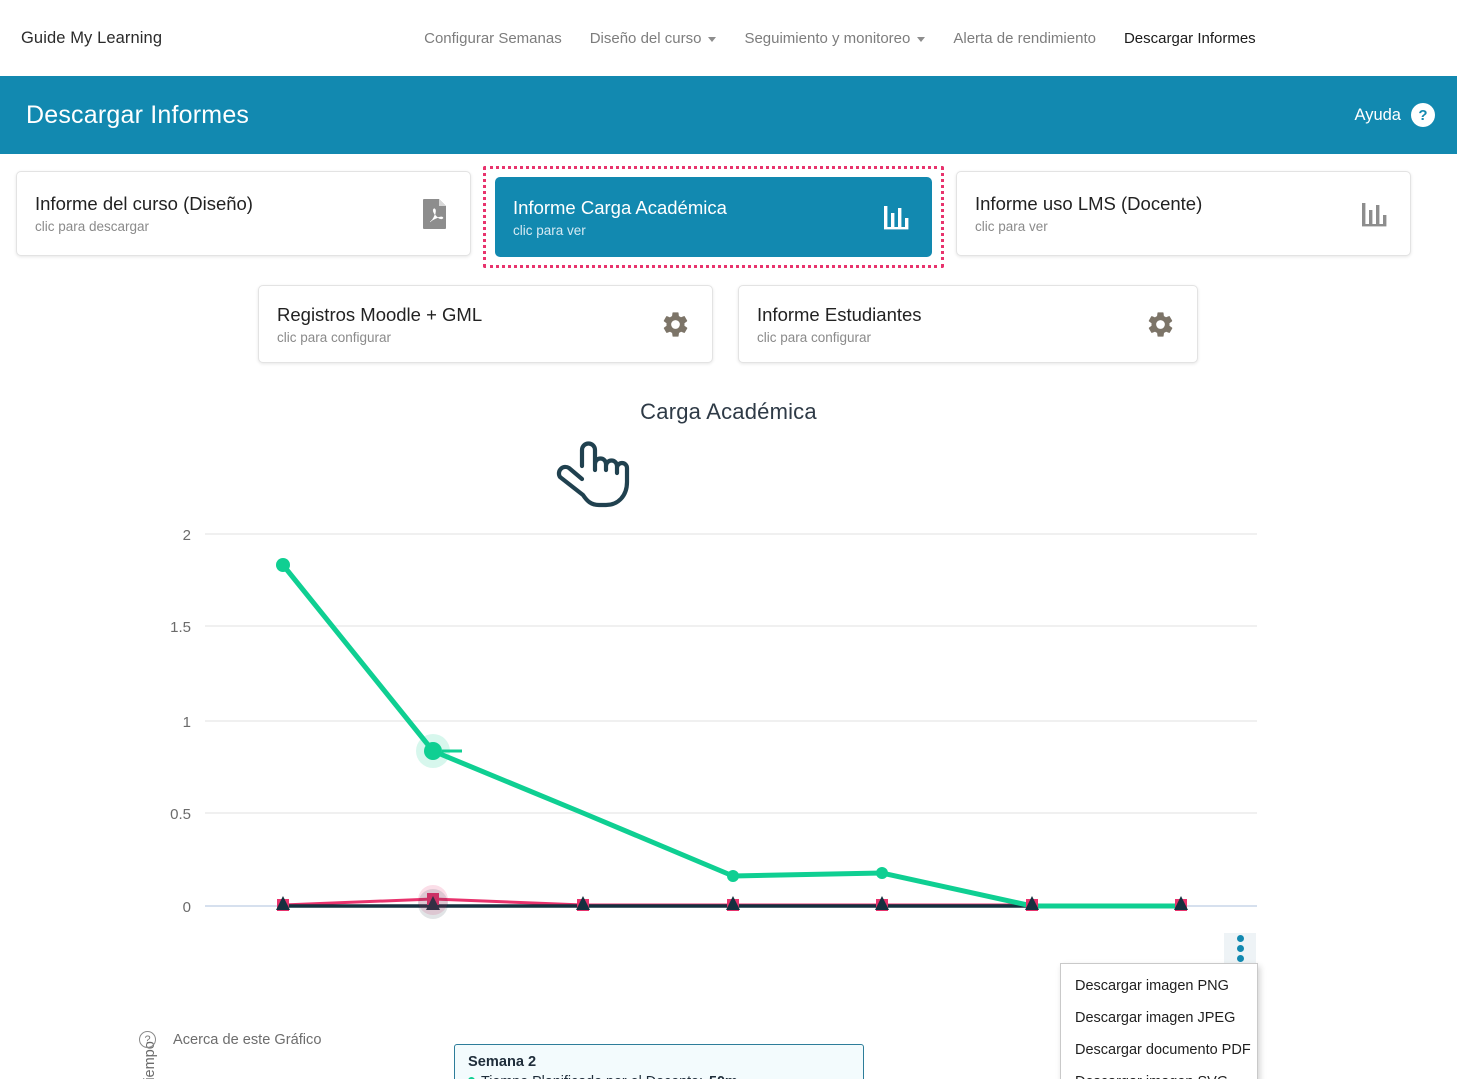 This screenshot has height=1079, width=1457. I want to click on brand-logo-text: Guide My Learning, so click(91, 38).